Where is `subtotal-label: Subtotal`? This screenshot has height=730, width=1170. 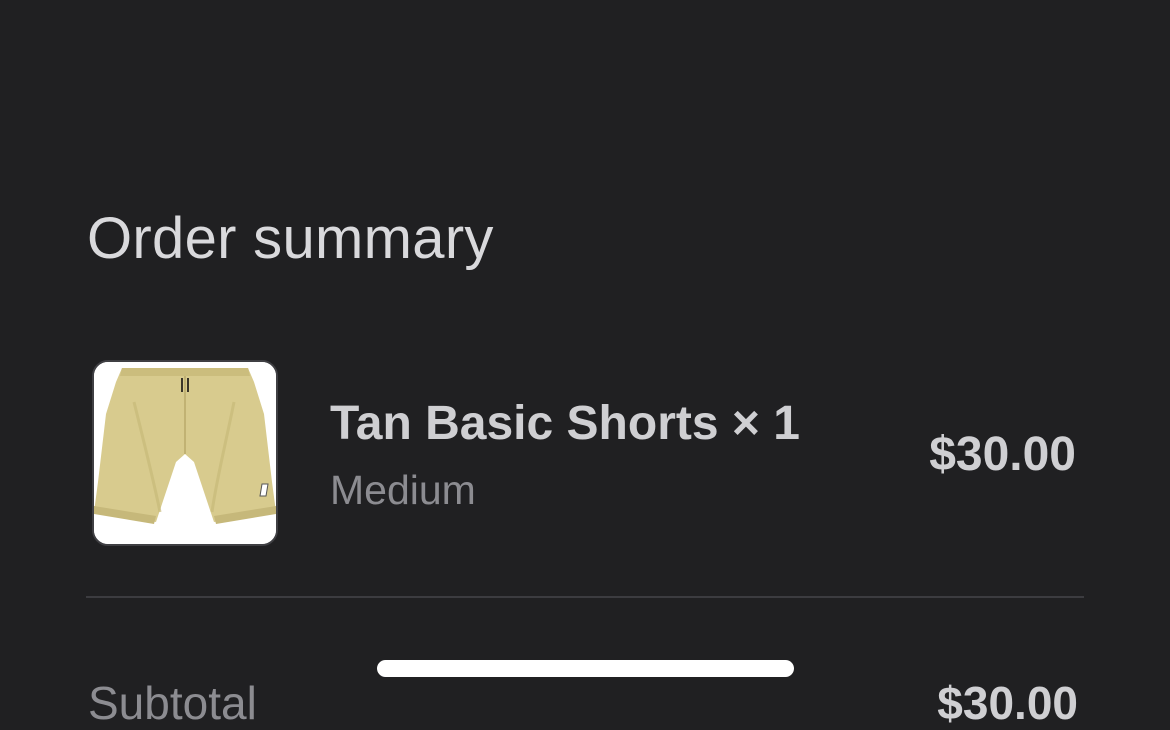 subtotal-label: Subtotal is located at coordinates (172, 703).